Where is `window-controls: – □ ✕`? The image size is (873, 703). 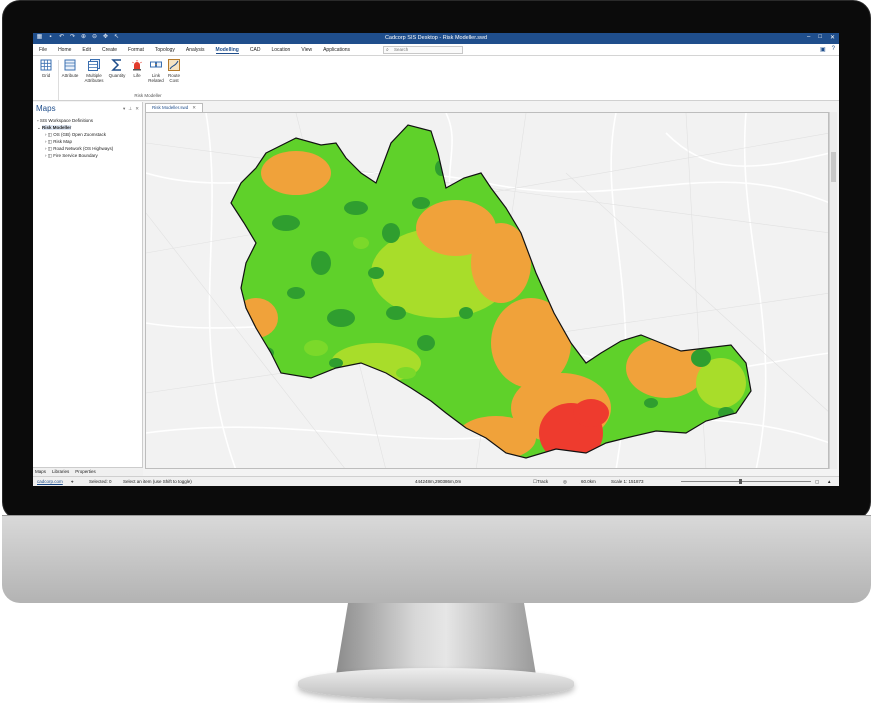 window-controls: – □ ✕ is located at coordinates (821, 37).